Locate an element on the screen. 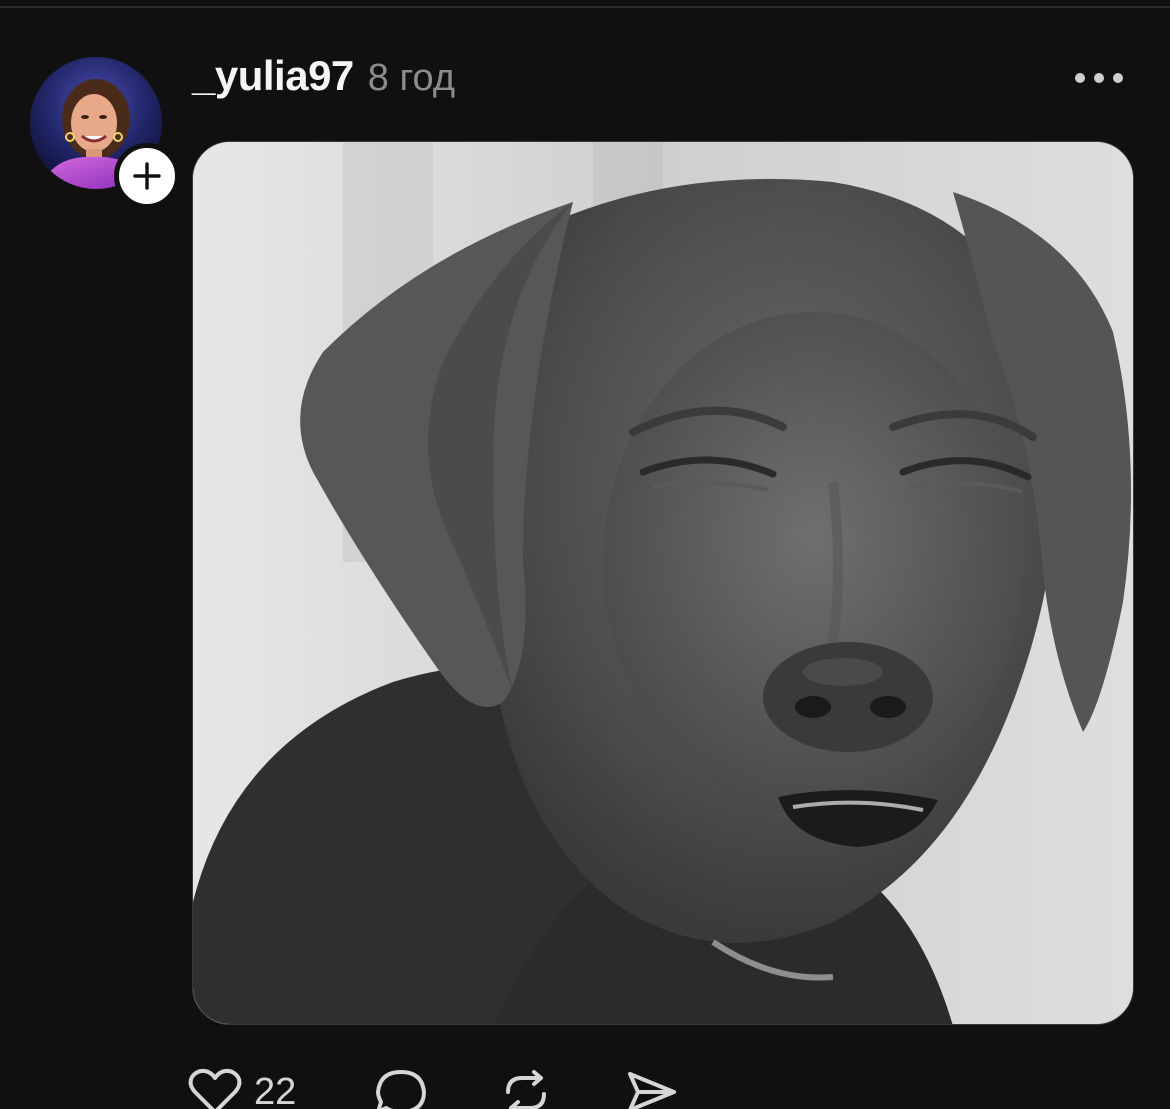  post-header: _yulia97 8 год is located at coordinates (323, 80).